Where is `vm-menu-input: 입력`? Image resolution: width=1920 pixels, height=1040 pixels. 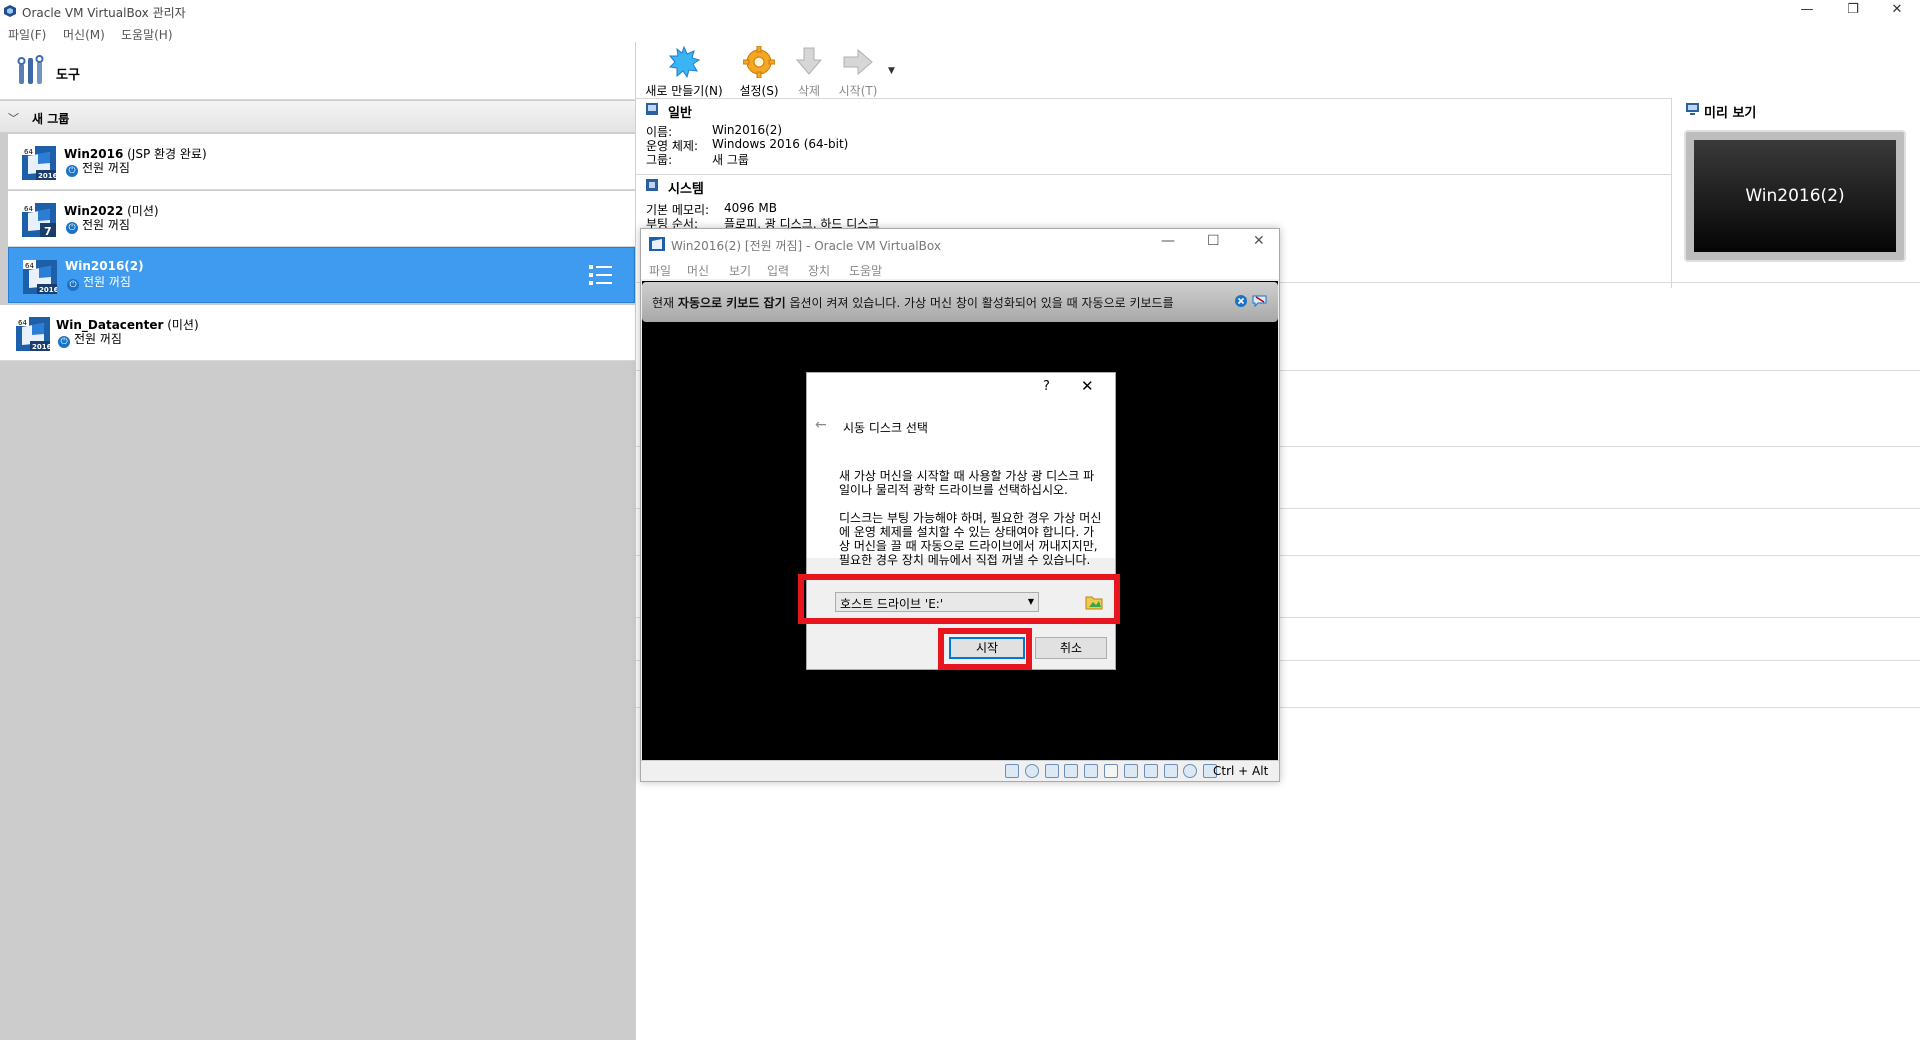 vm-menu-input: 입력 is located at coordinates (778, 270).